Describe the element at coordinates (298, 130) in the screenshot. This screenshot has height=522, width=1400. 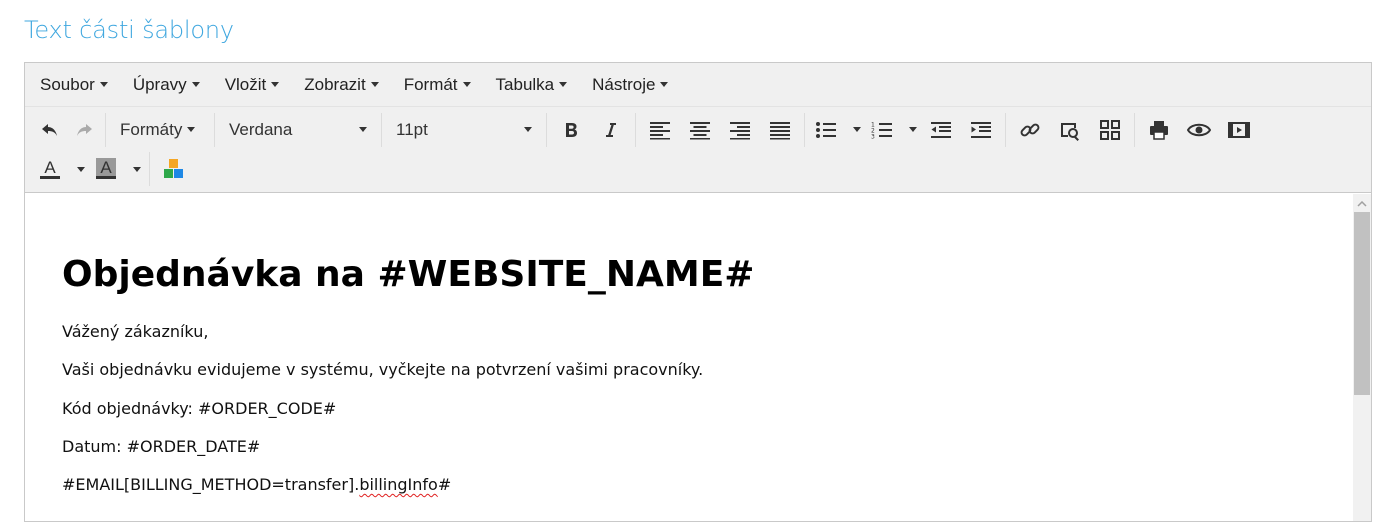
I see `font-family-select: Verdana` at that location.